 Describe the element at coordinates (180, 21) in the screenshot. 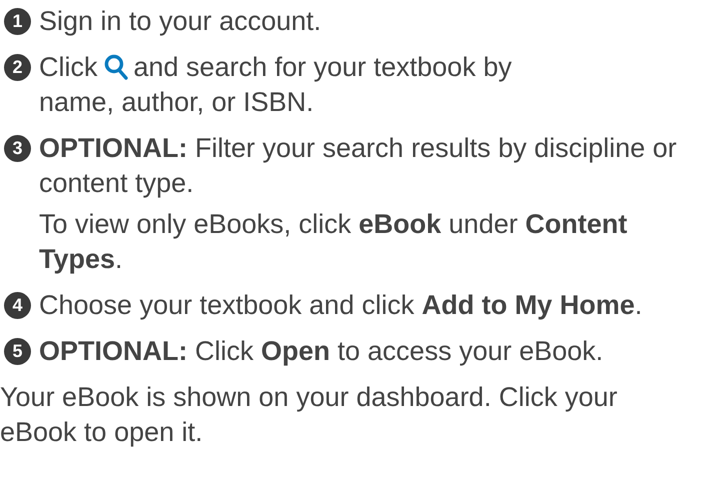

I see `step-text: Sign in to your account.` at that location.